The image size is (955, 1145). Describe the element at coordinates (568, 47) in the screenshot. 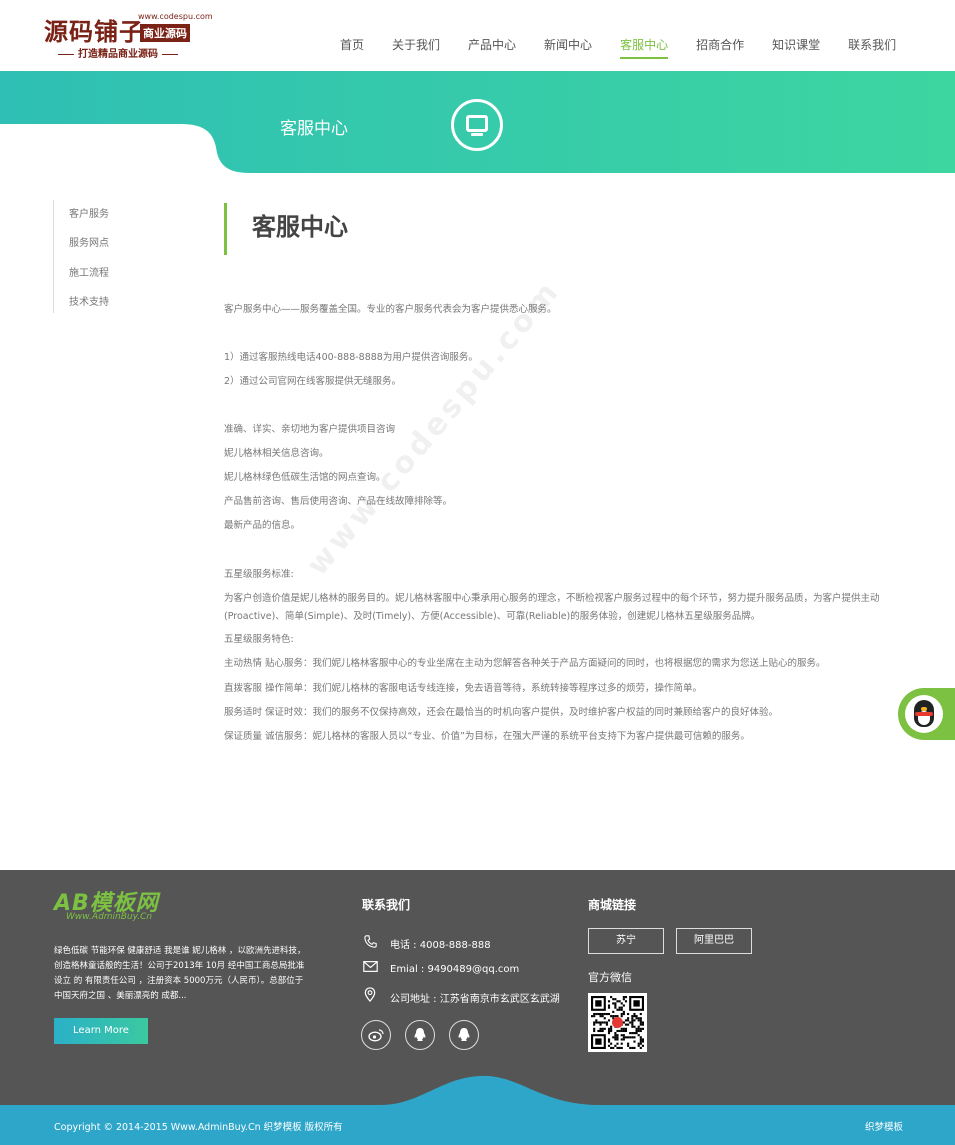

I see `nav-news: 新闻中心` at that location.